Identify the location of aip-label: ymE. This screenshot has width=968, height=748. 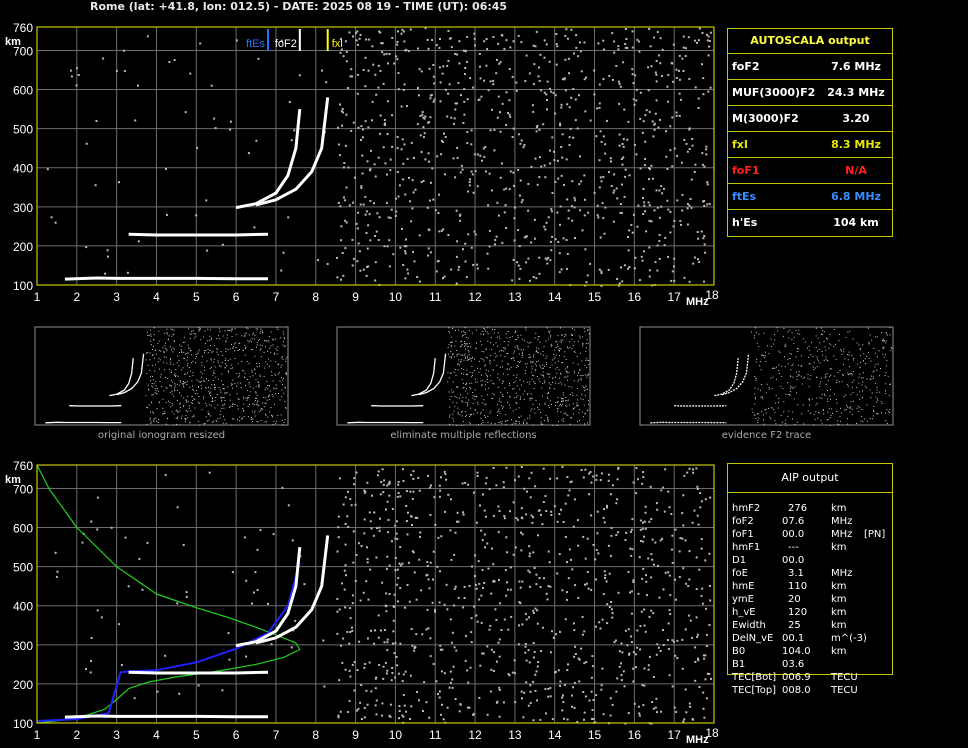
(743, 599).